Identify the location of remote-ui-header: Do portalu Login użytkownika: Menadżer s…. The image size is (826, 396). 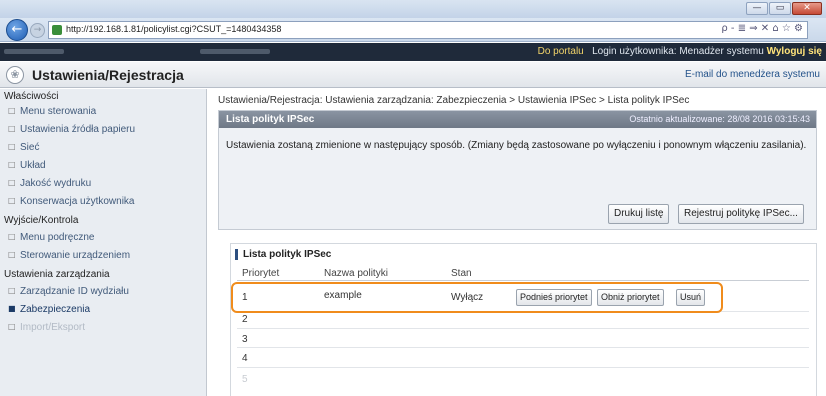
(413, 52).